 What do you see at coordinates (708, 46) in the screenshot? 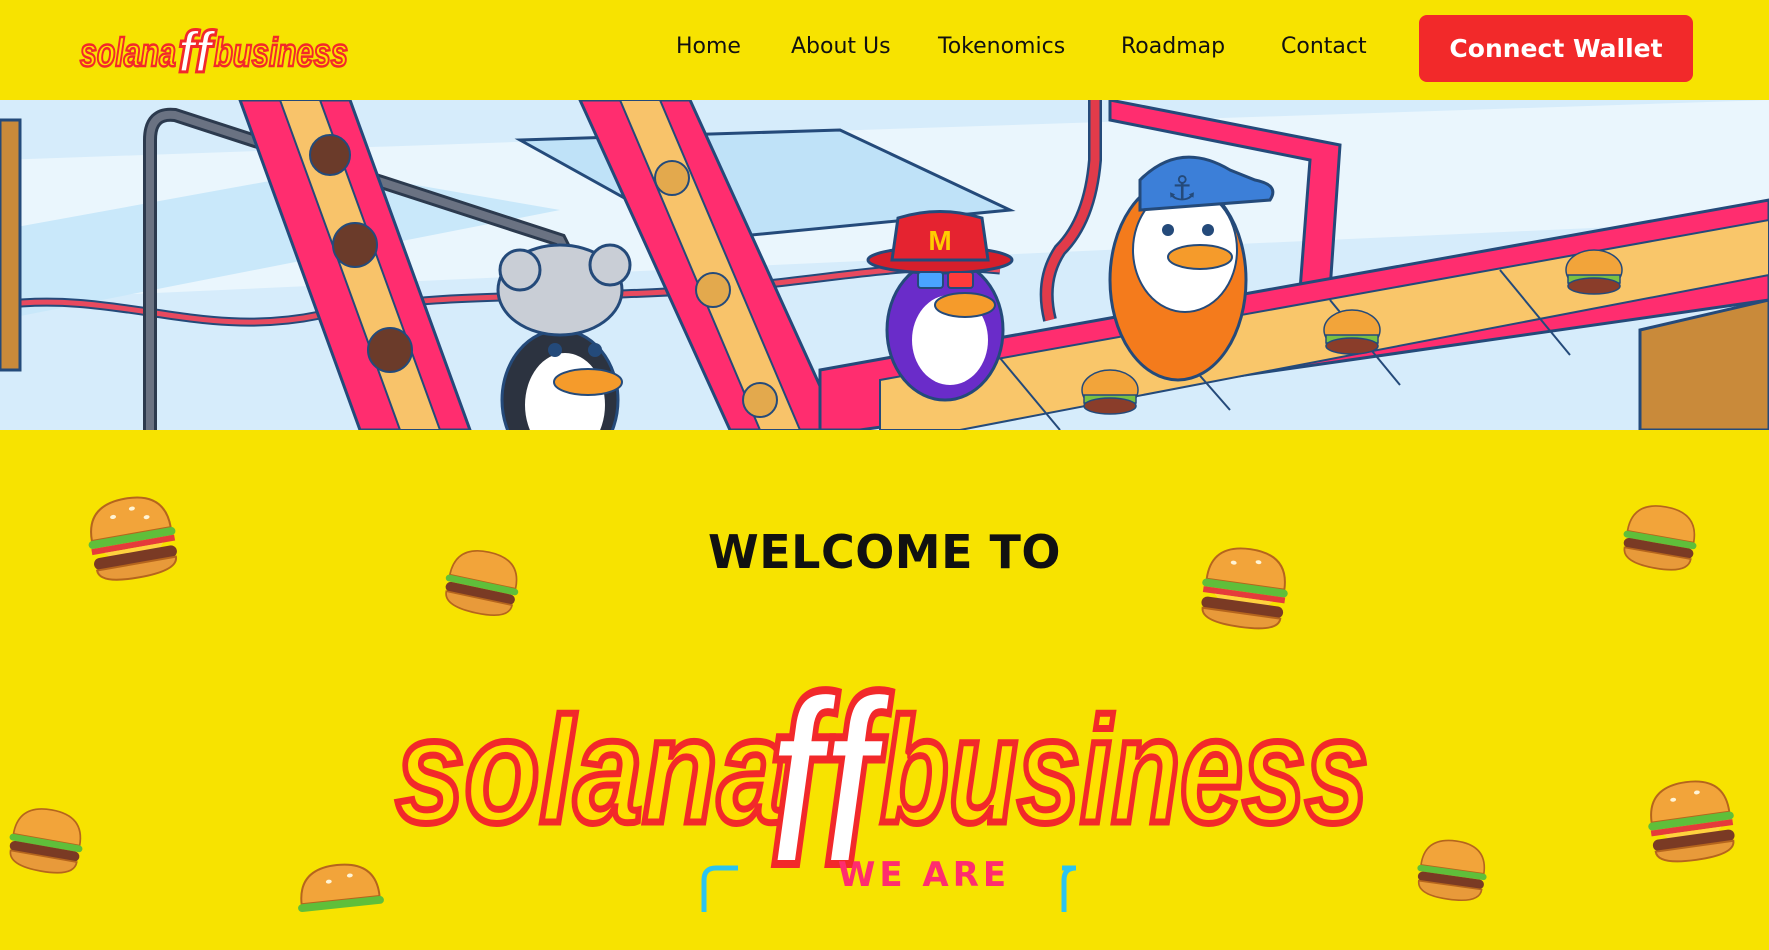
I see `nav-home: Home` at bounding box center [708, 46].